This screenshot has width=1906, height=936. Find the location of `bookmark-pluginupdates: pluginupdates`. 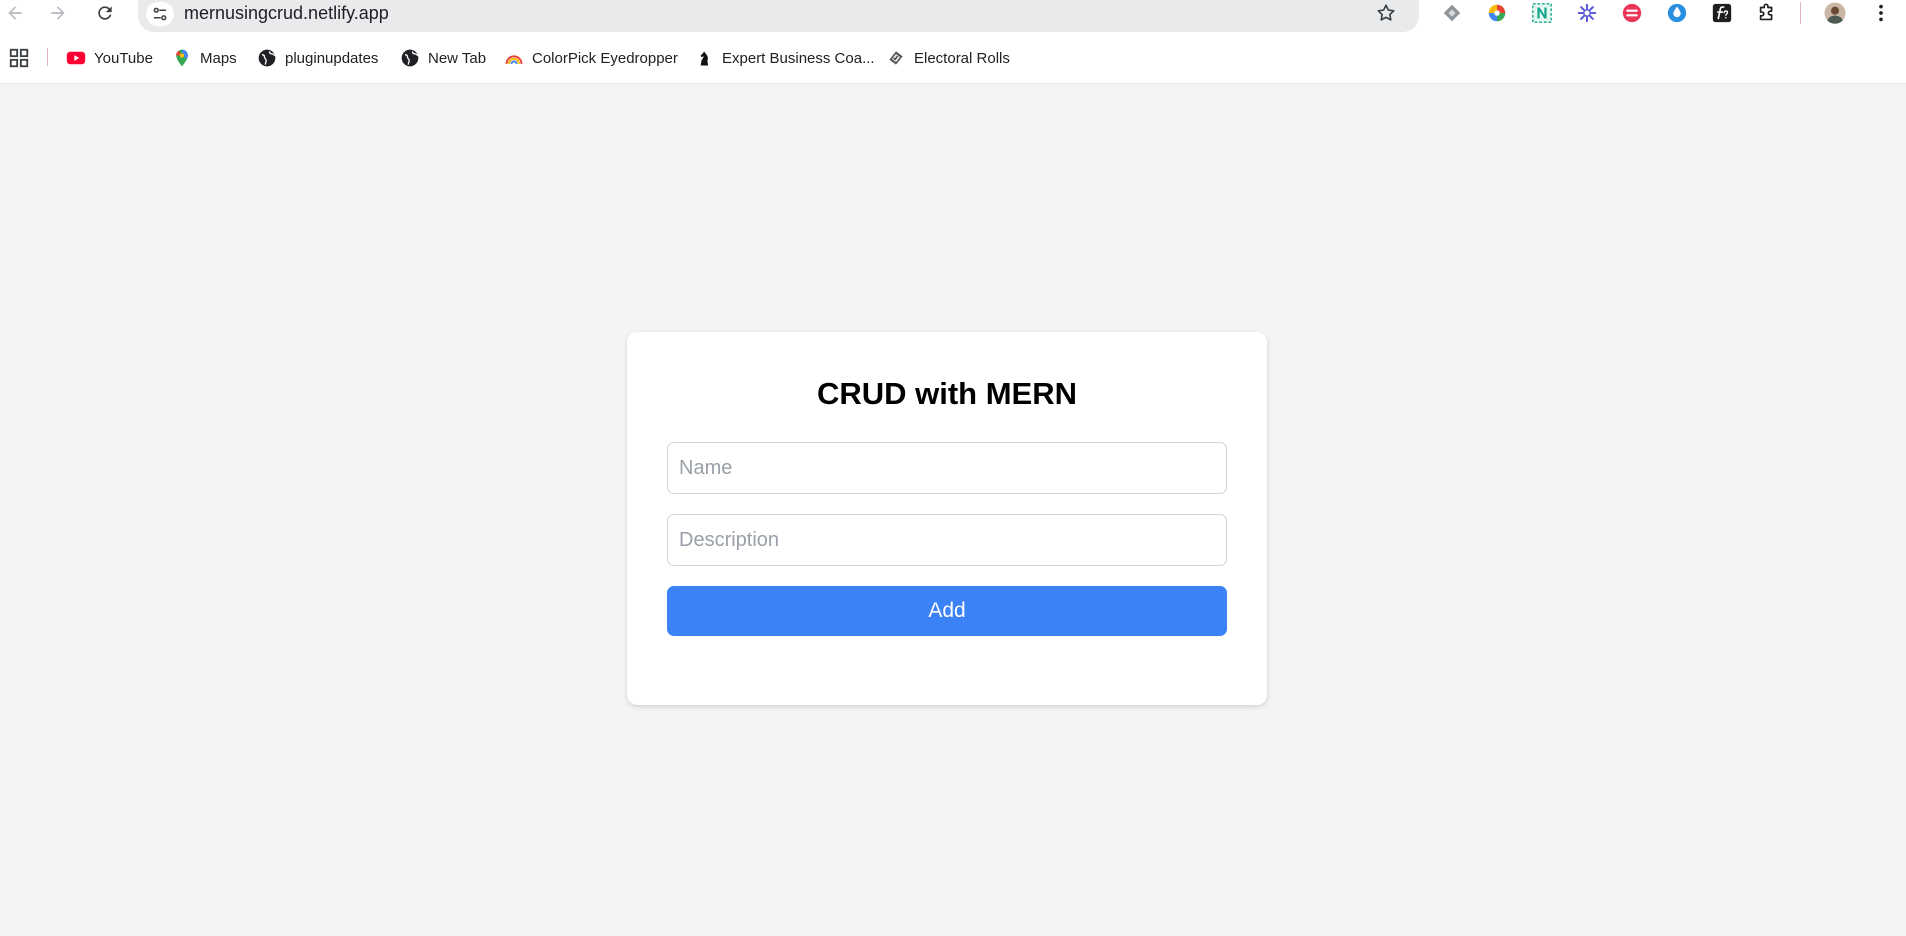

bookmark-pluginupdates: pluginupdates is located at coordinates (317, 58).